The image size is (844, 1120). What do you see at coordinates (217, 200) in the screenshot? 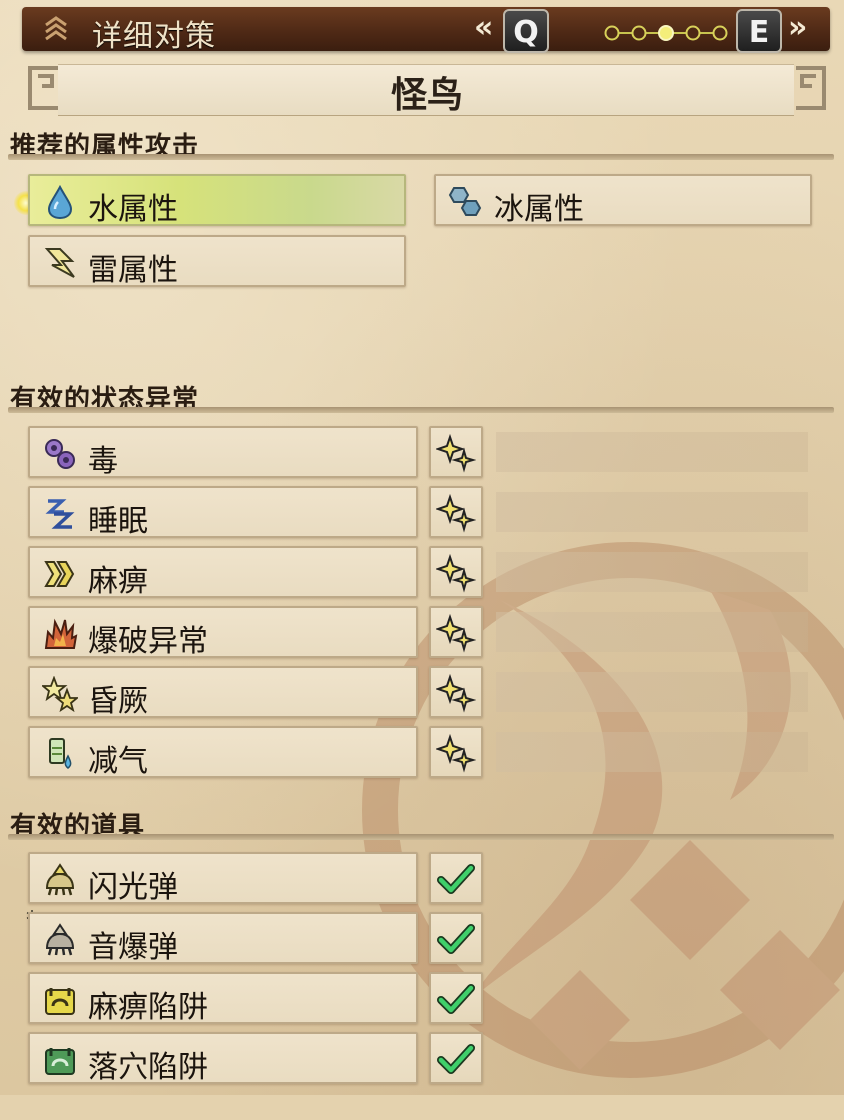
I see `element-water: 水属性` at bounding box center [217, 200].